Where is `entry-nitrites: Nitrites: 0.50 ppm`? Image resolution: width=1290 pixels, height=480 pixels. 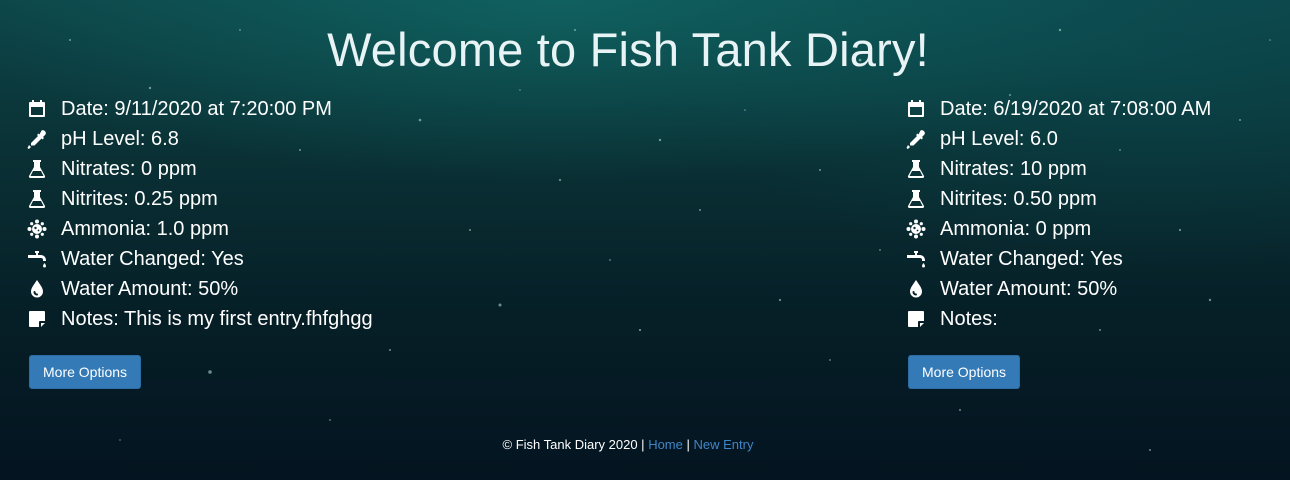
entry-nitrites: Nitrites: 0.50 ppm is located at coordinates (1018, 198).